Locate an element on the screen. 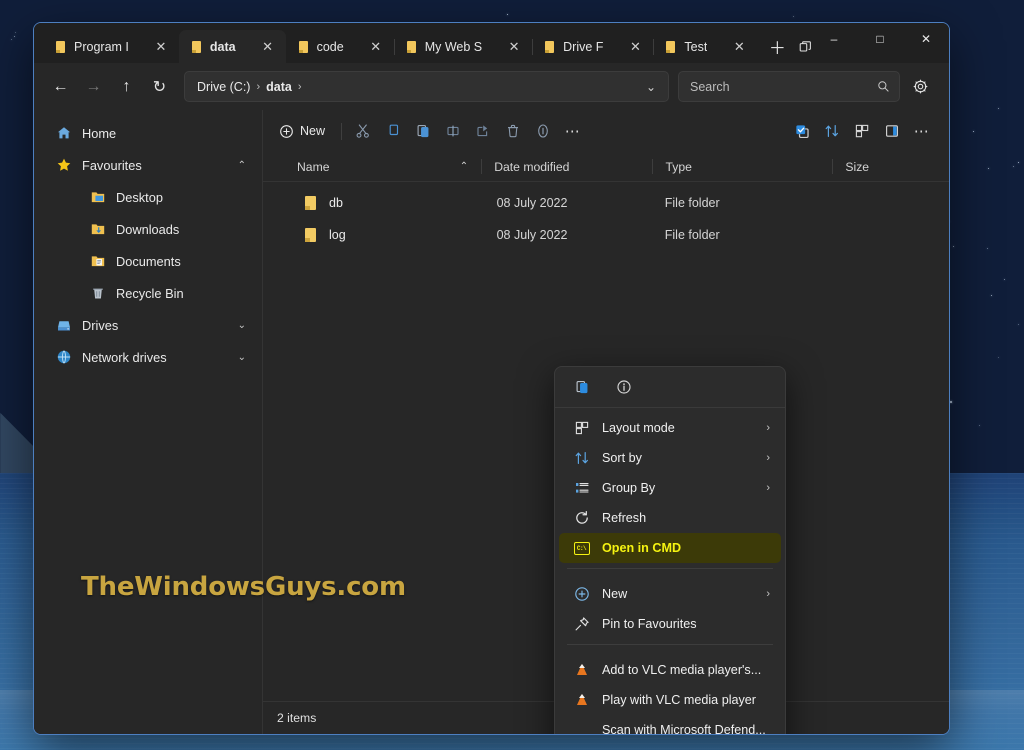 This screenshot has width=1024, height=750. minimize-button: – is located at coordinates (834, 39).